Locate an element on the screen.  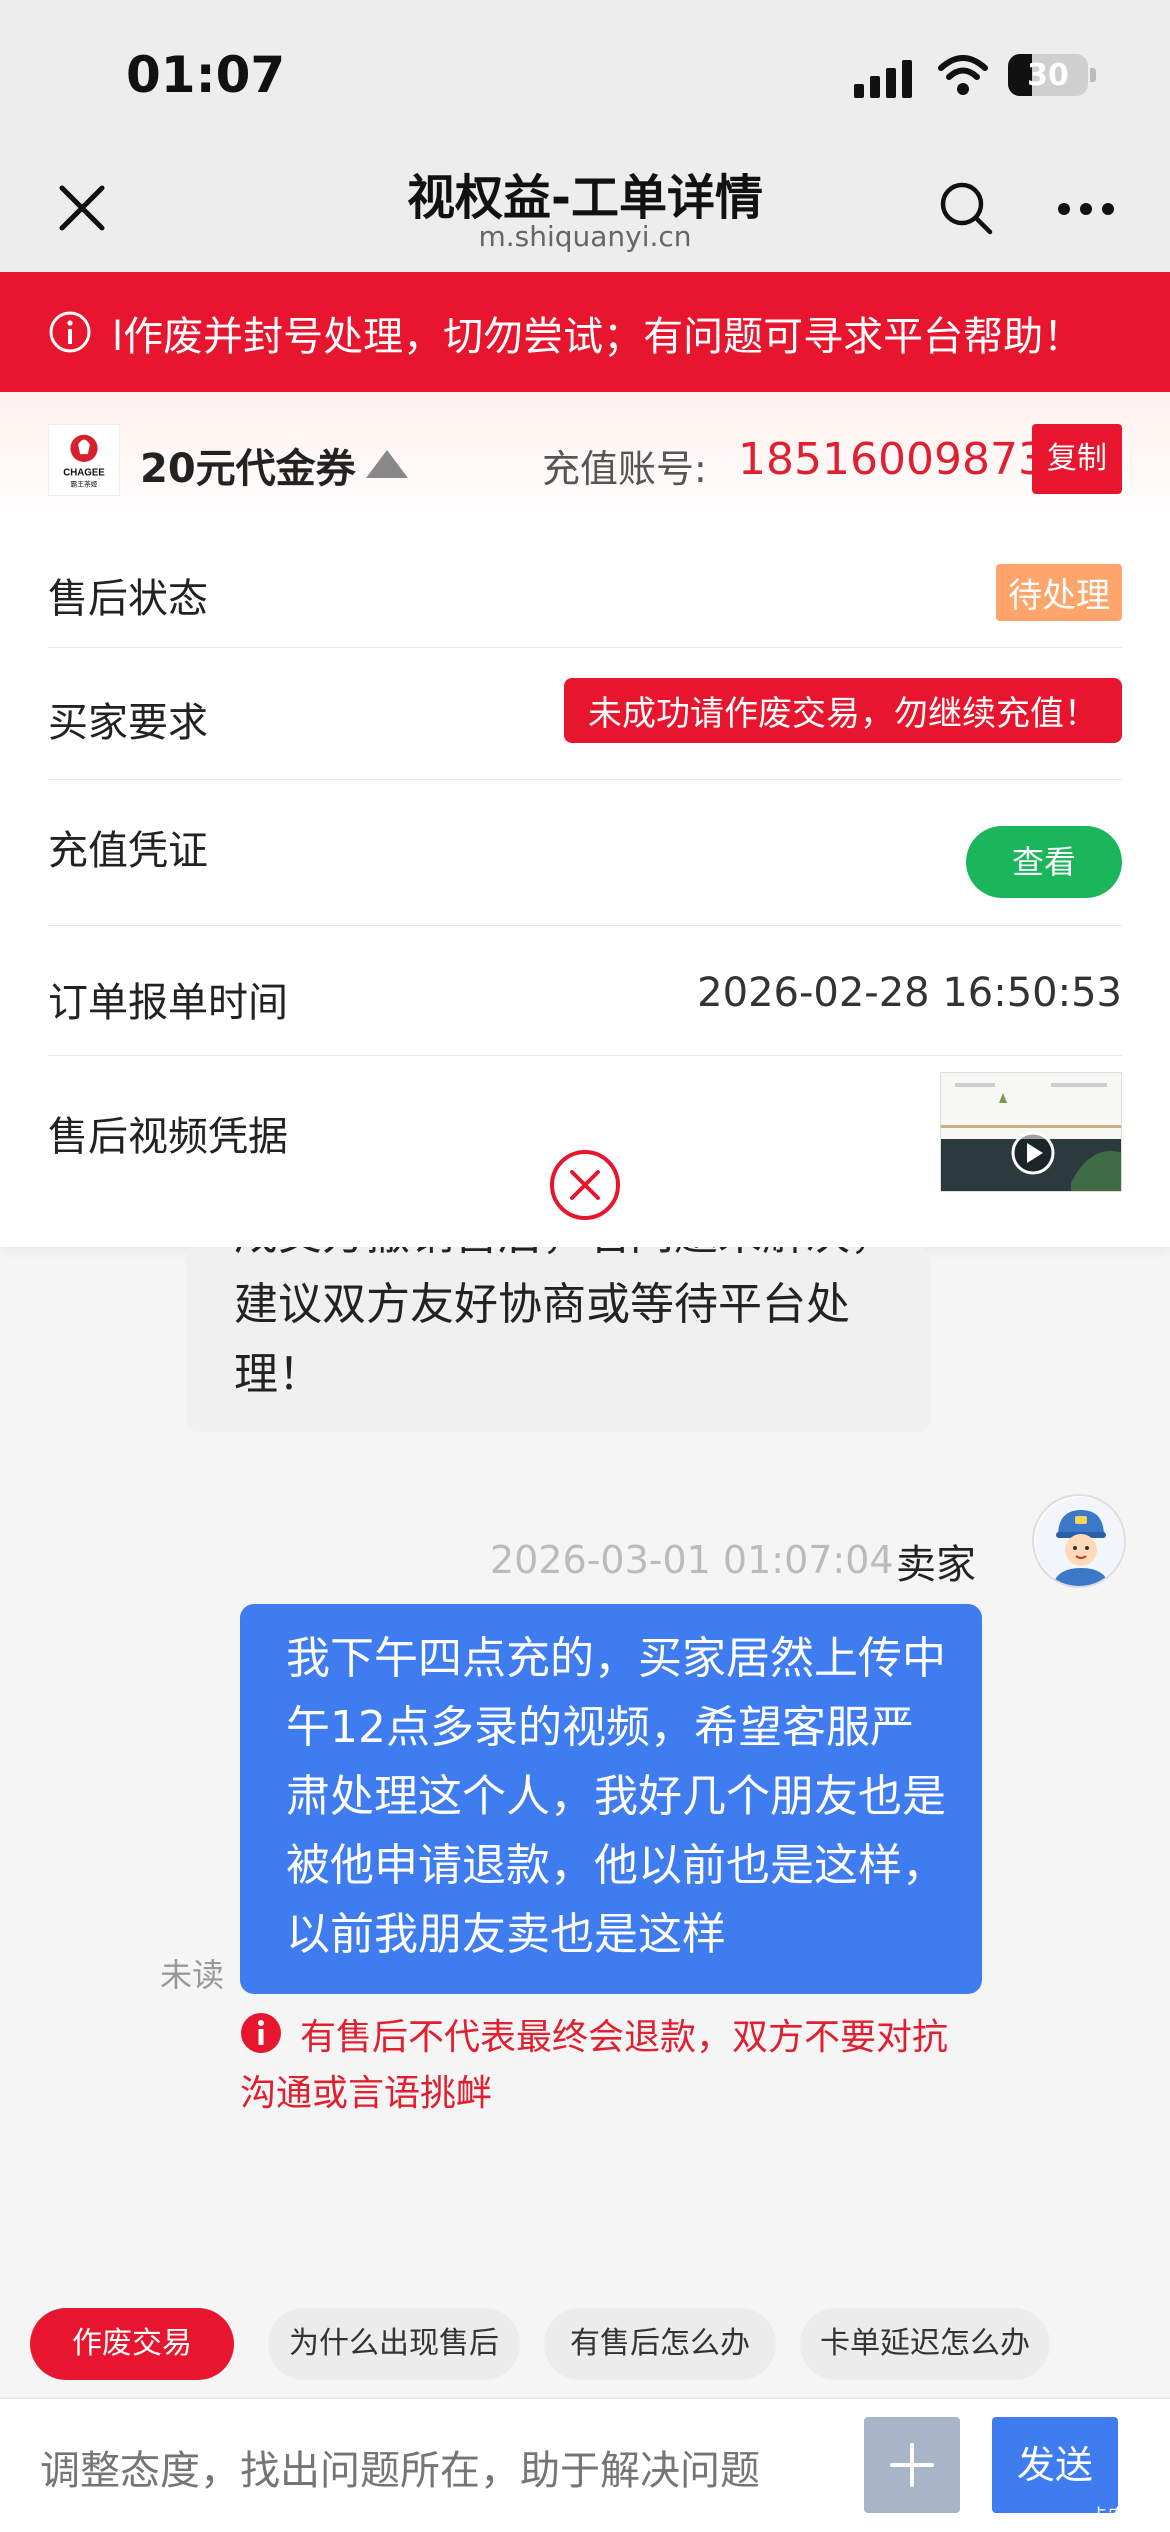
buyer-request-badge: 未成功请作废交易，勿继续充值！ is located at coordinates (843, 710).